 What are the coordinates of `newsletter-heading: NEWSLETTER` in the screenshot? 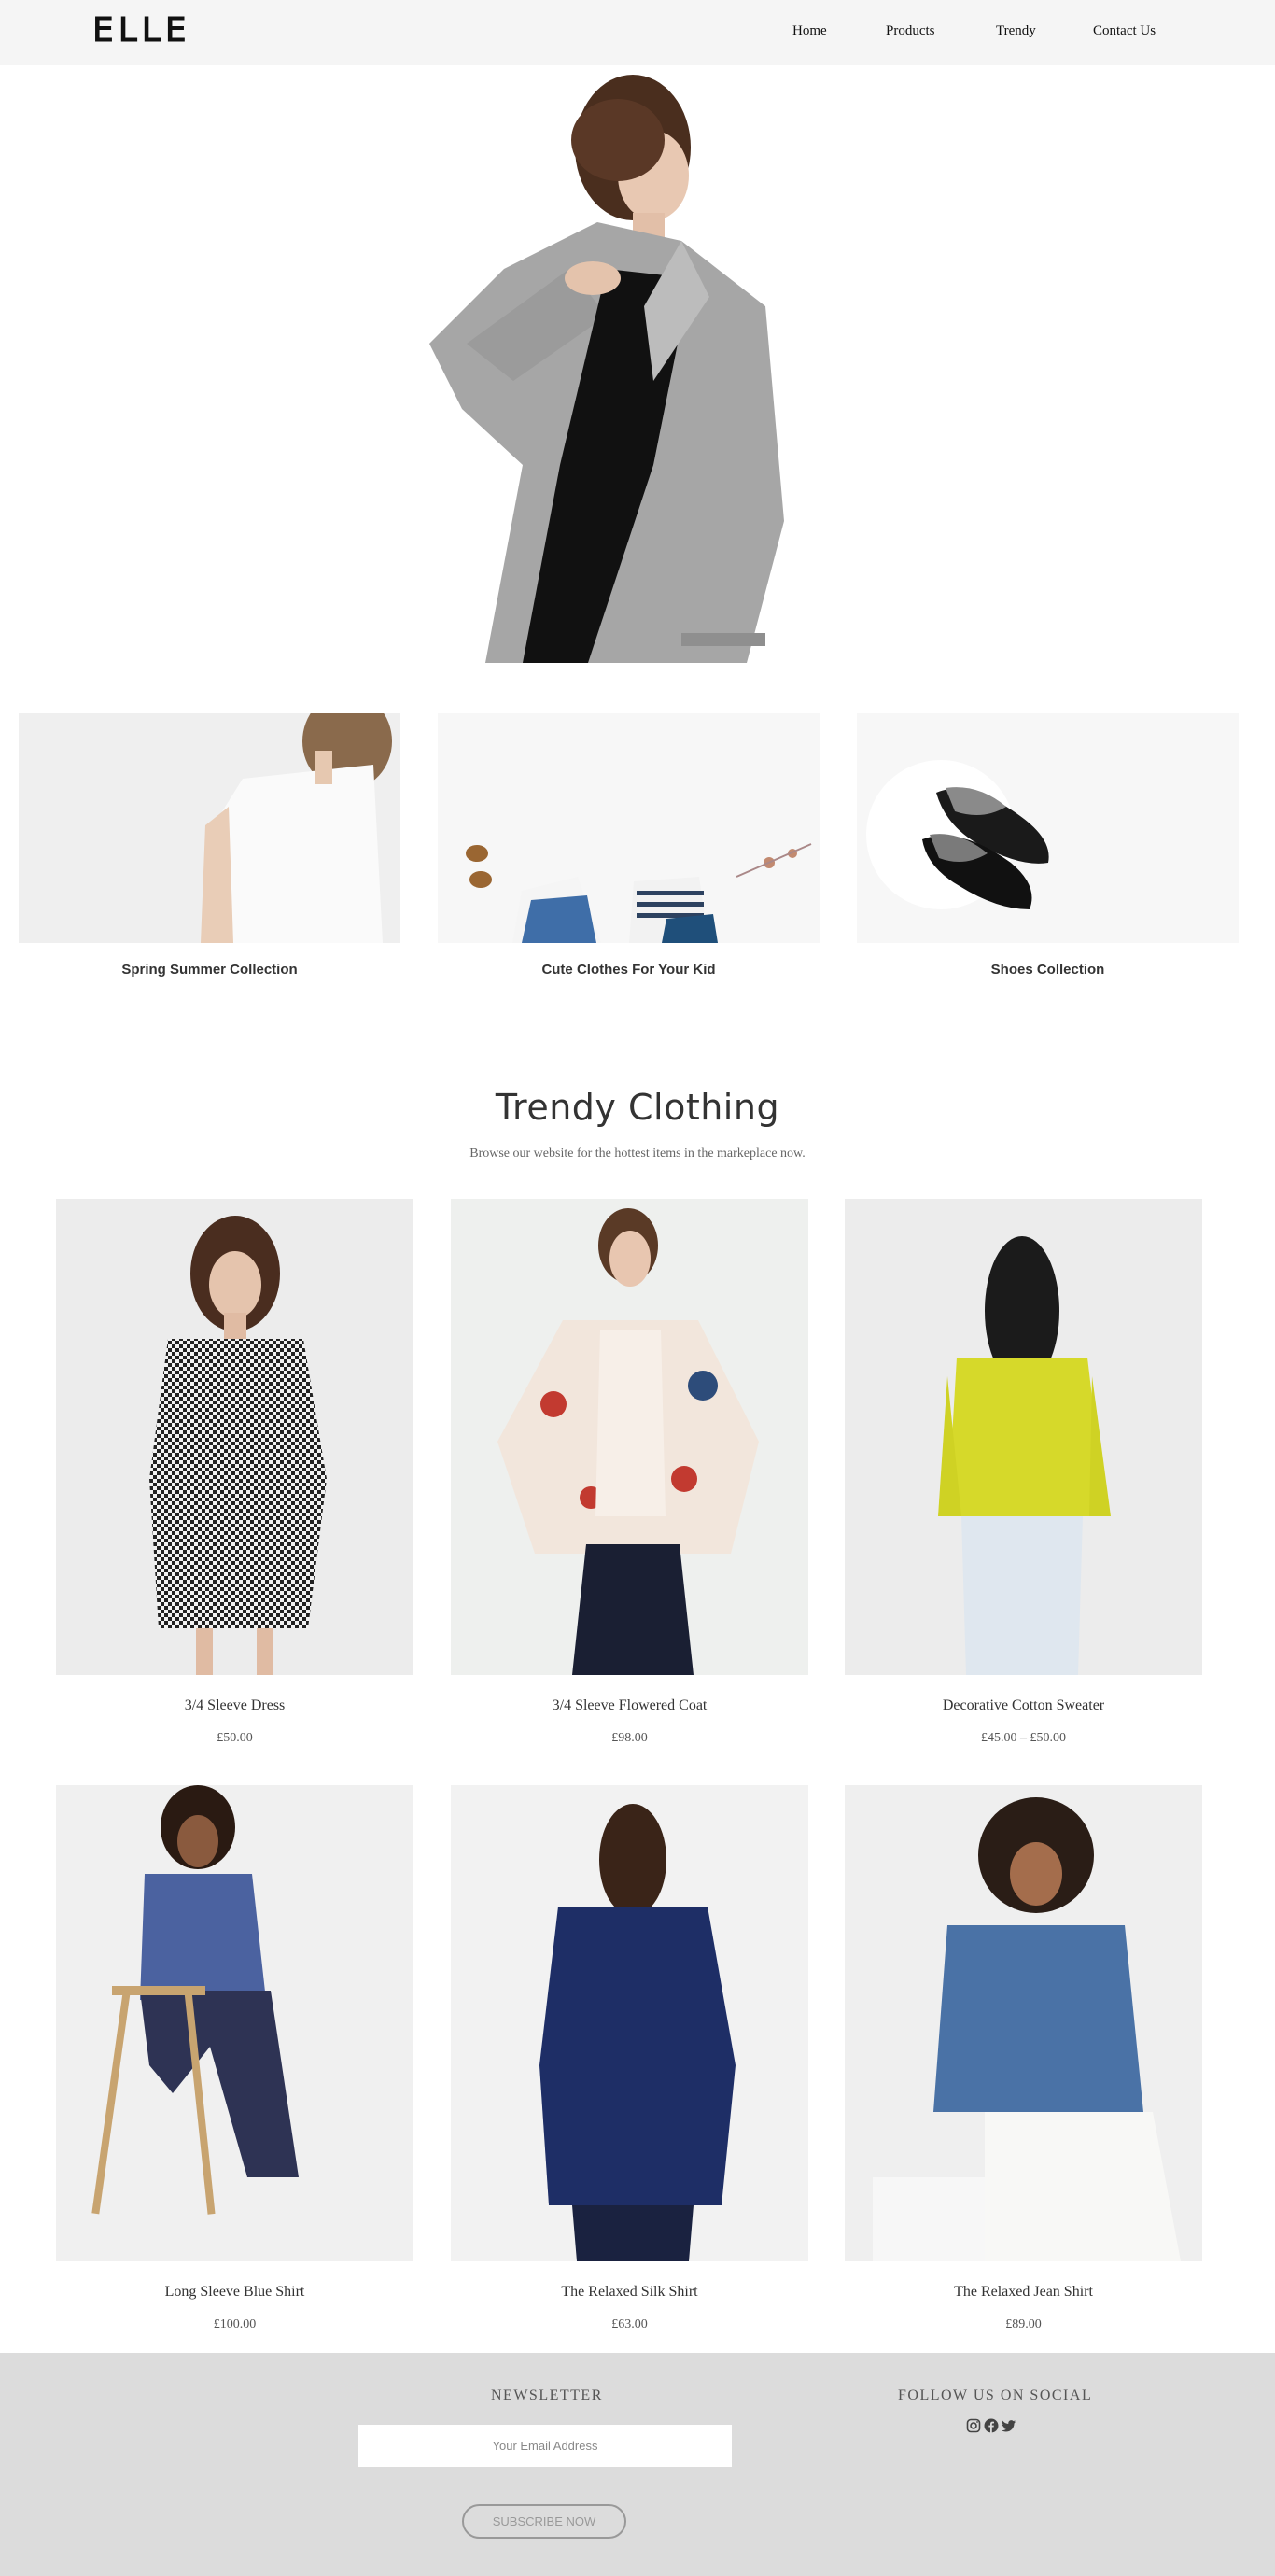 It's located at (547, 2395).